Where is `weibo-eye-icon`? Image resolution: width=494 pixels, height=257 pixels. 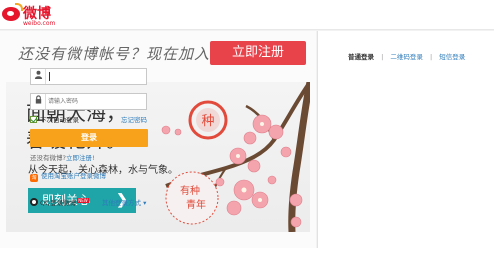
weibo-eye-icon is located at coordinates (12, 12).